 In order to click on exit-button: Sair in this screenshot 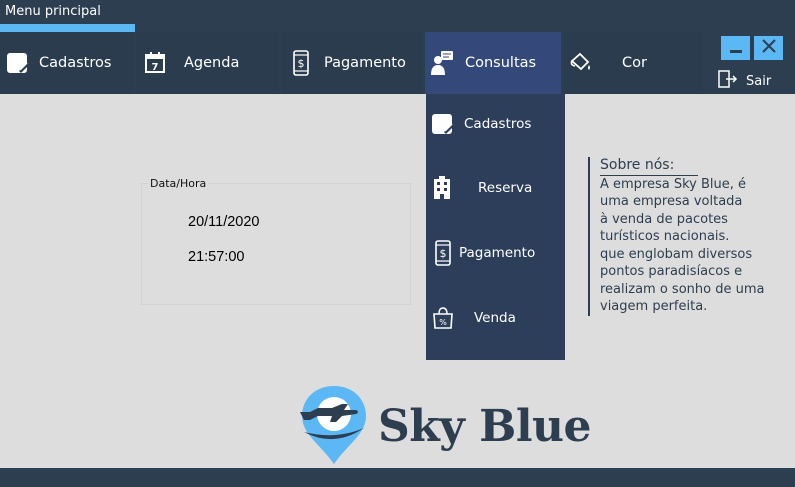, I will do `click(744, 81)`.